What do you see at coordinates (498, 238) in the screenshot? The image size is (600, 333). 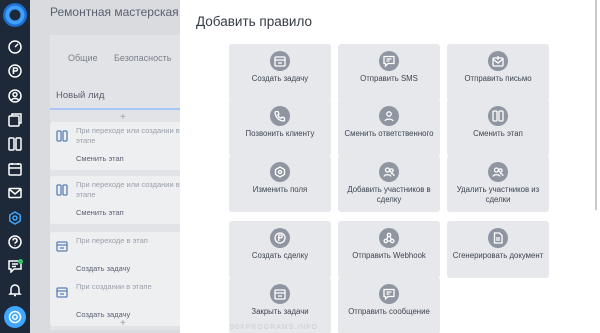 I see `document-icon` at bounding box center [498, 238].